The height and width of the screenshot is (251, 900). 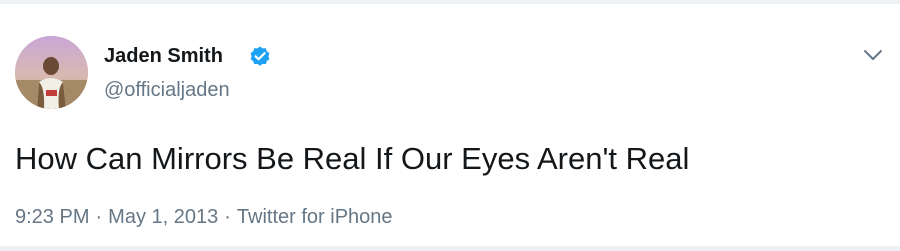 What do you see at coordinates (873, 55) in the screenshot?
I see `chevron-down-icon` at bounding box center [873, 55].